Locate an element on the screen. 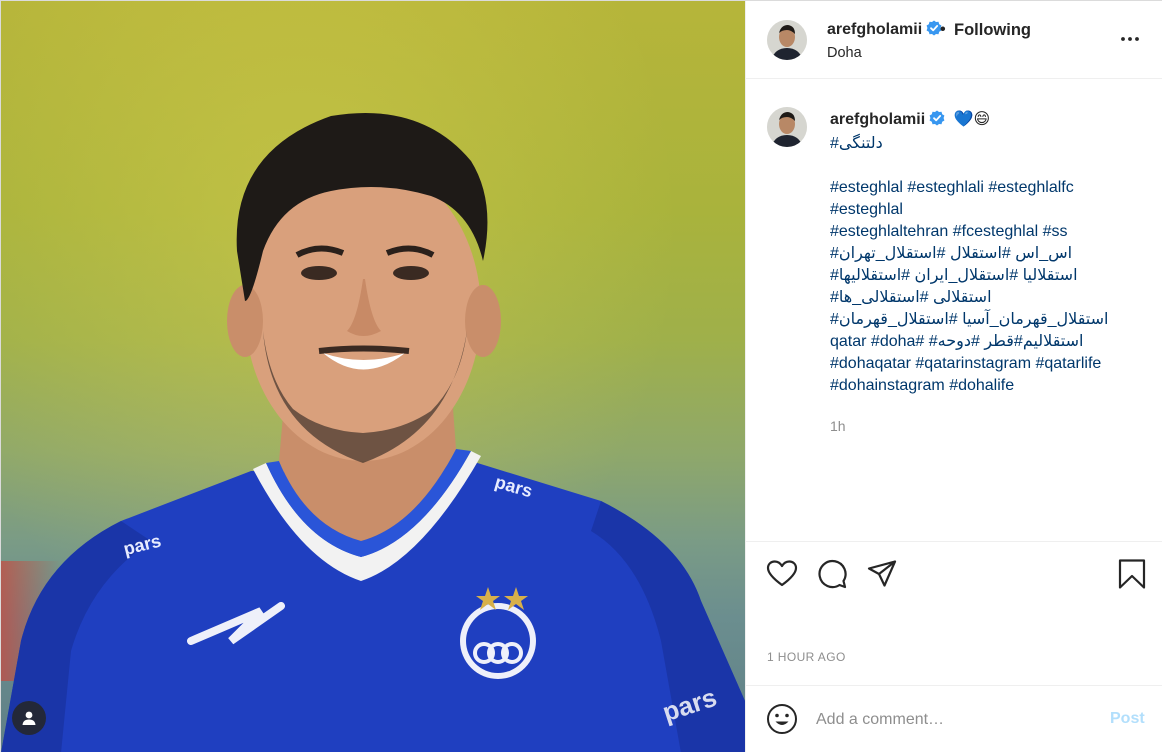 This screenshot has width=1162, height=752. author-avatar is located at coordinates (787, 40).